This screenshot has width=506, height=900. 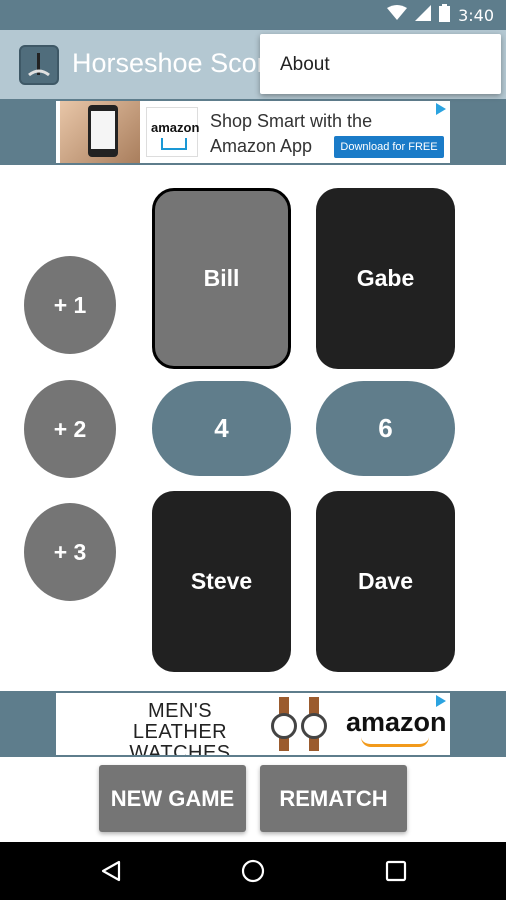 I want to click on cell-signal-icon, so click(x=423, y=15).